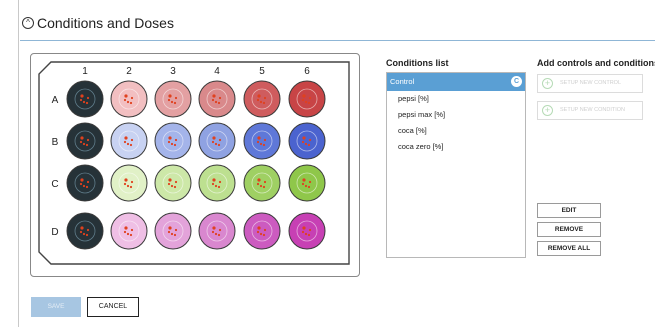 This screenshot has width=655, height=327. I want to click on edit-button: EDIT, so click(569, 210).